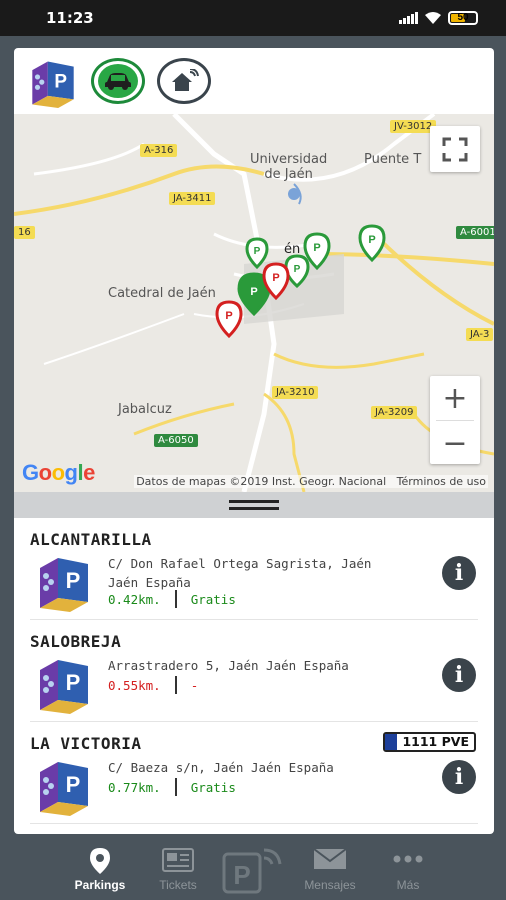 This screenshot has width=506, height=900. What do you see at coordinates (176, 440) in the screenshot?
I see `road-label: A-6050` at bounding box center [176, 440].